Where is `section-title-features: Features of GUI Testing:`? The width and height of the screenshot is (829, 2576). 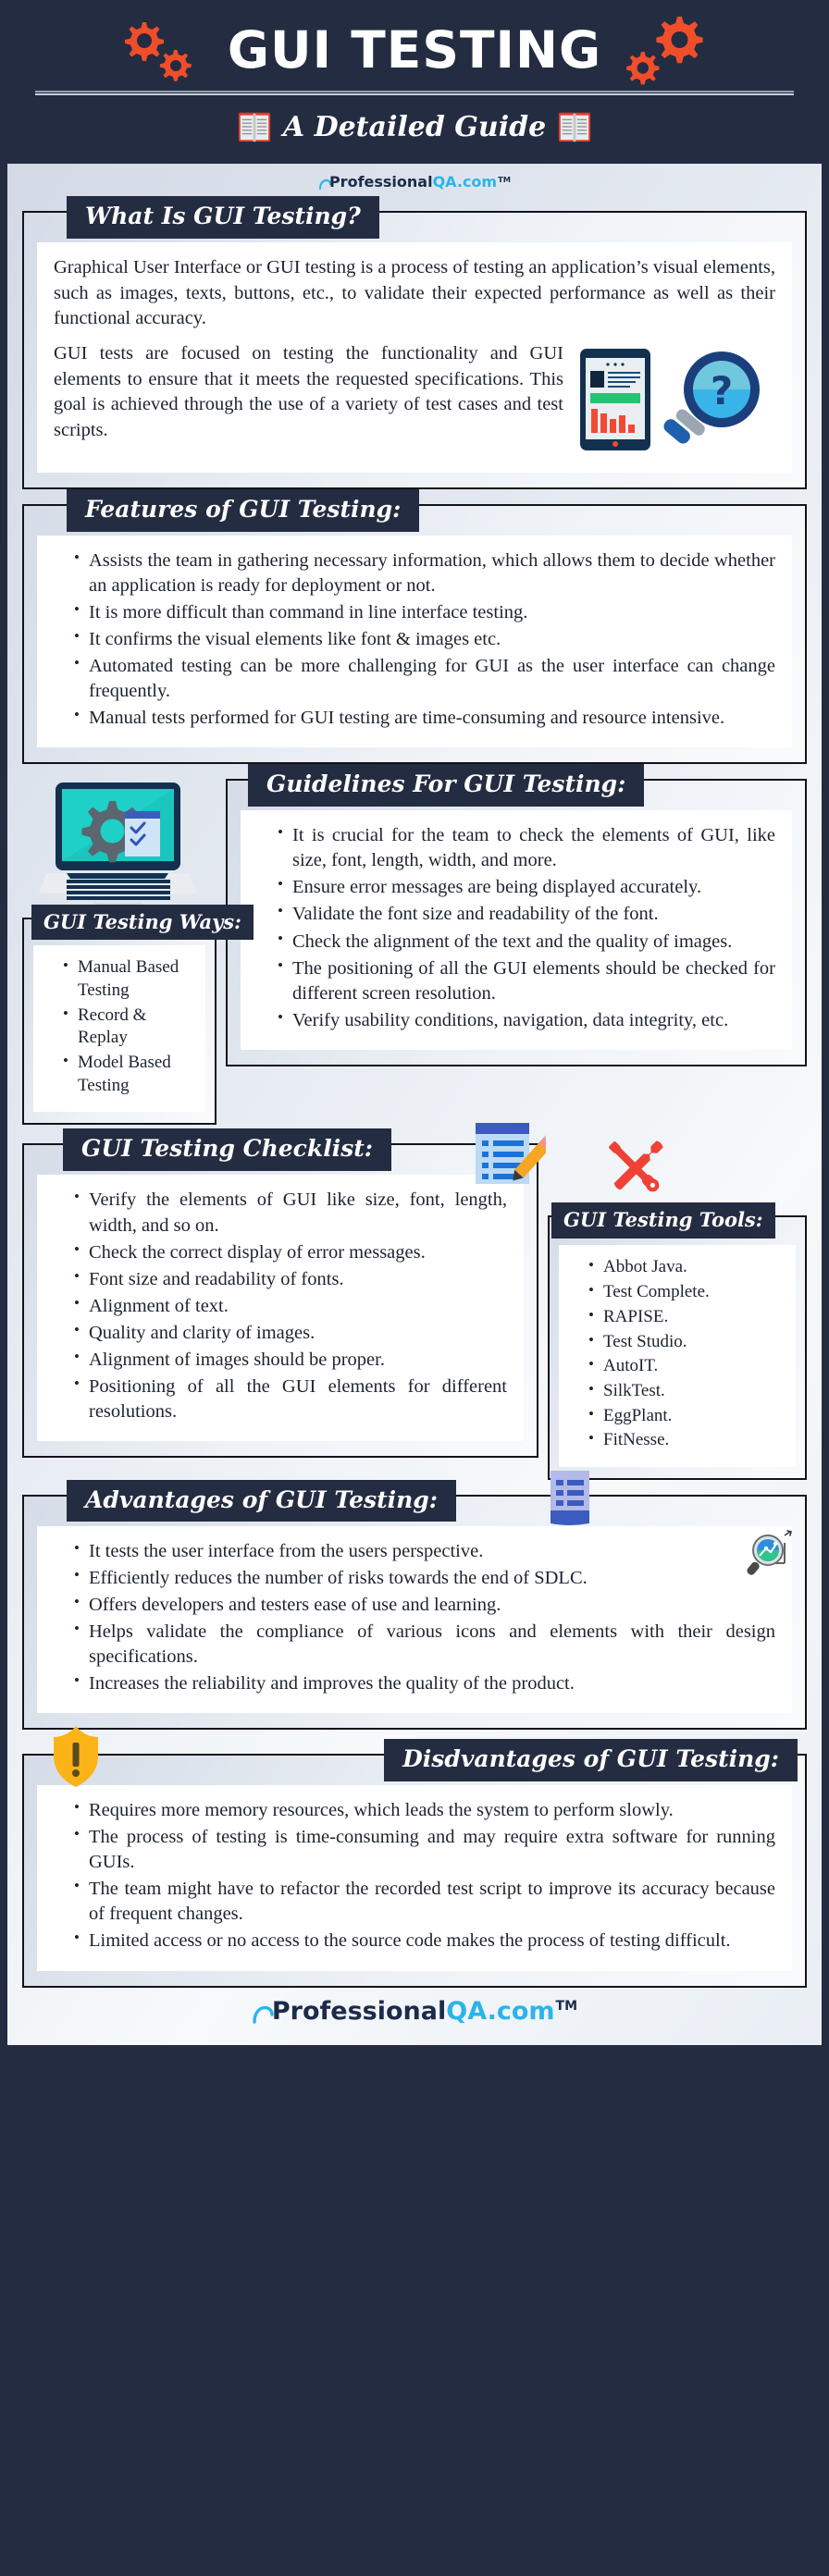
section-title-features: Features of GUI Testing: is located at coordinates (243, 510).